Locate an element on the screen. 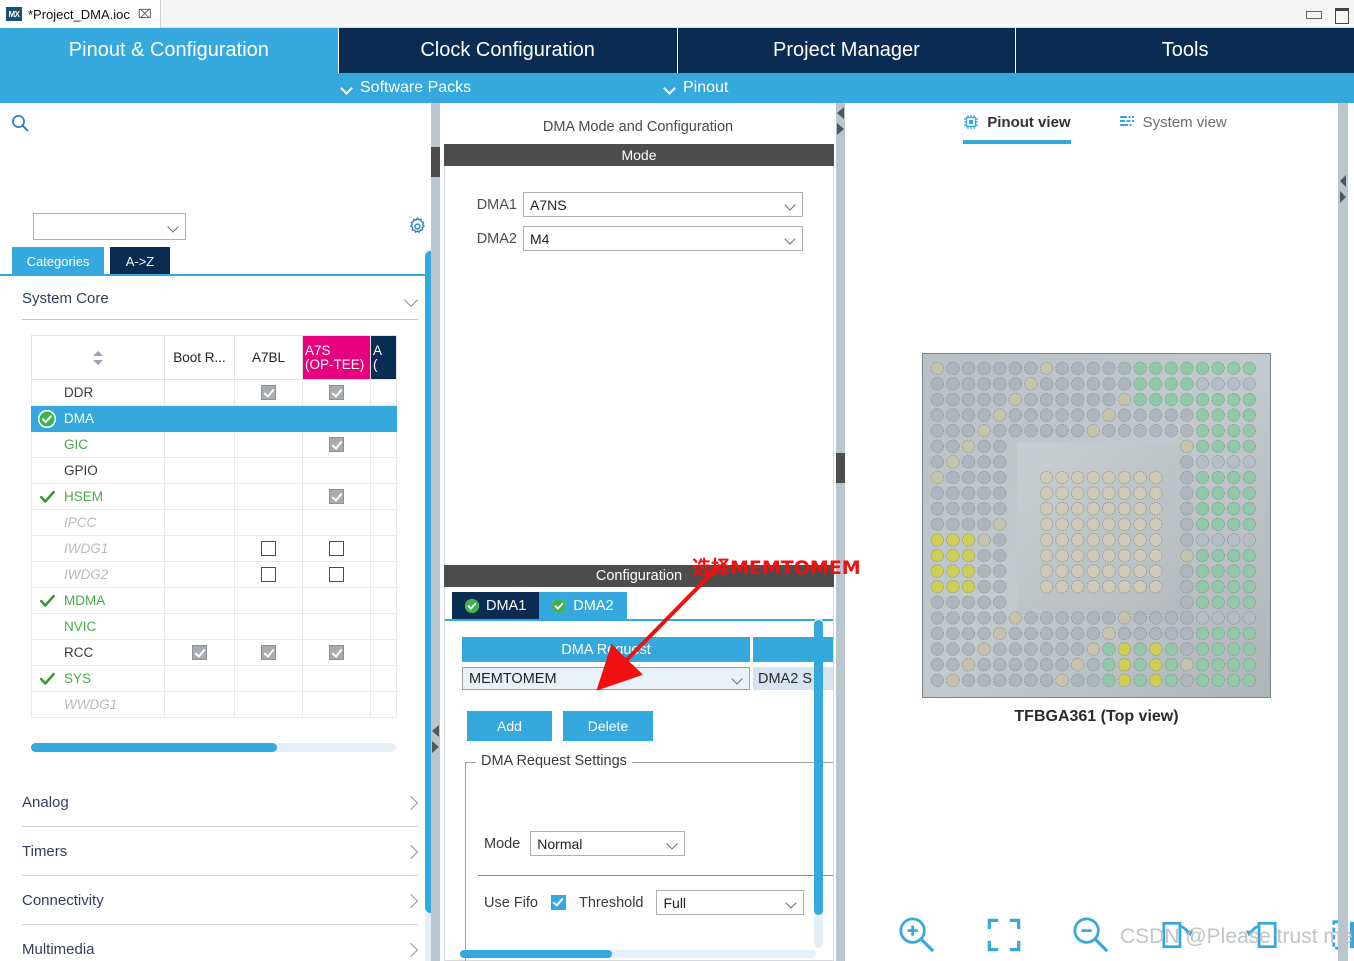 The width and height of the screenshot is (1354, 961). expand-left-icon is located at coordinates (435, 747).